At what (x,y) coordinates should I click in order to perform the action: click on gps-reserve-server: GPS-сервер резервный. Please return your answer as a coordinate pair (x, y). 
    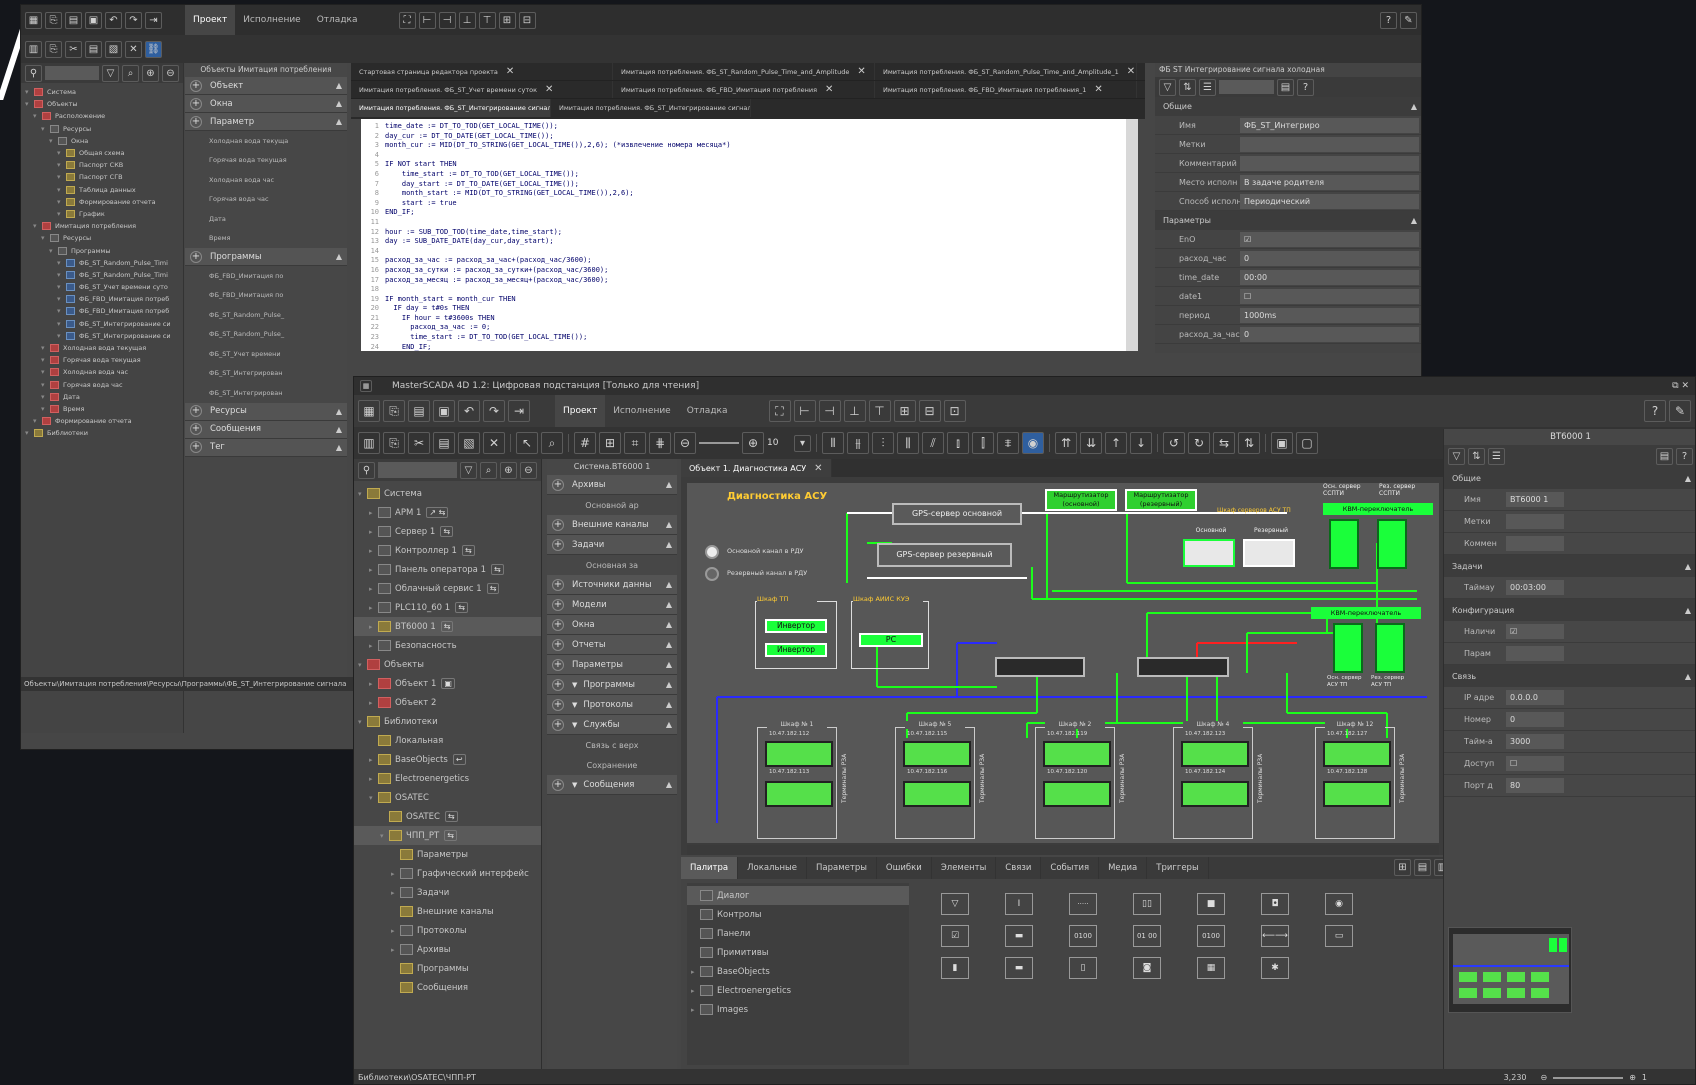
    Looking at the image, I should click on (944, 555).